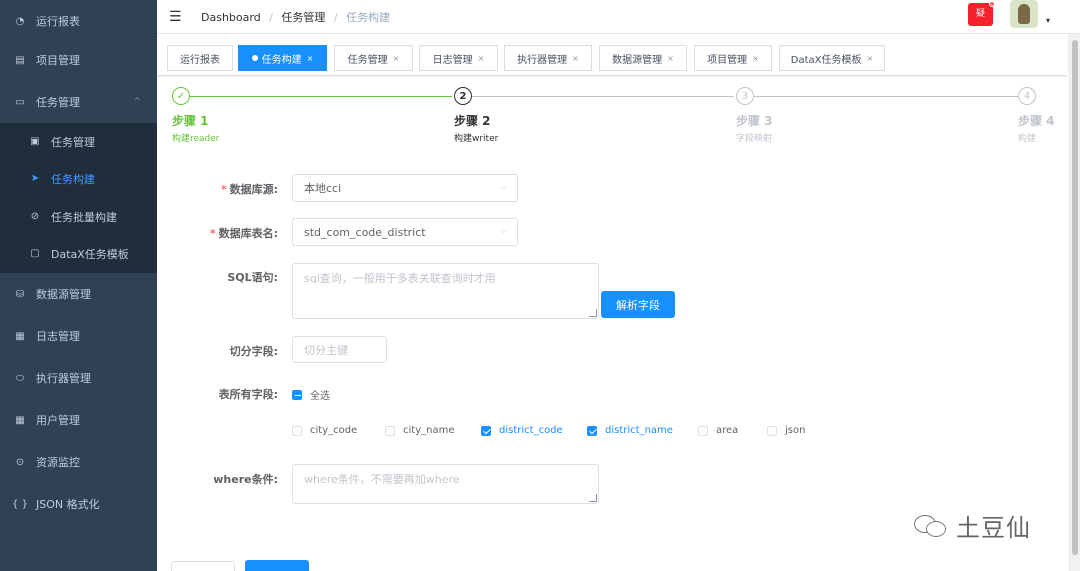  Describe the element at coordinates (252, 277) in the screenshot. I see `sql-label: SQL语句:` at that location.